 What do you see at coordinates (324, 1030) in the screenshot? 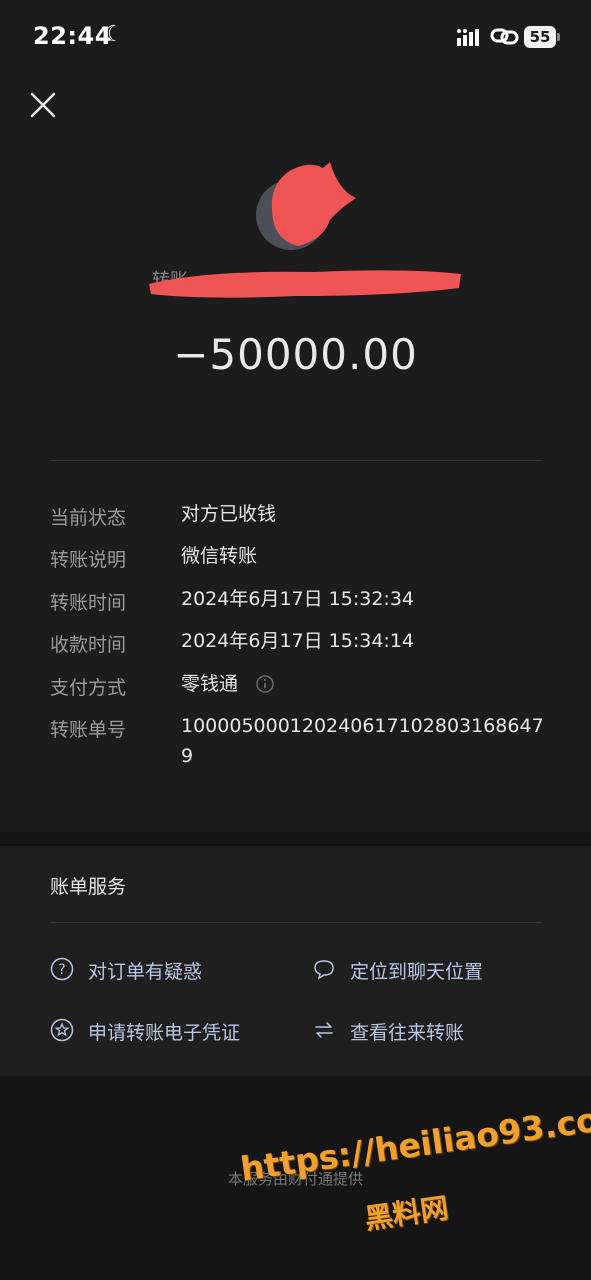
I see `swap-arrows-icon` at bounding box center [324, 1030].